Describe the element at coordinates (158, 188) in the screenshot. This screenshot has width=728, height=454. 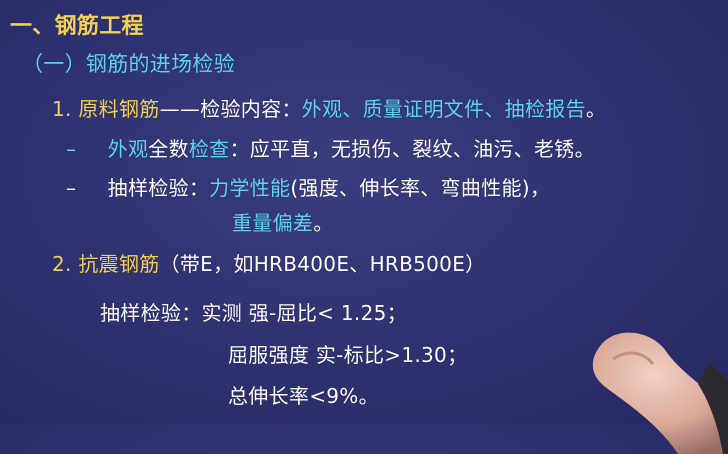
I see `bullet2-label: 抽样检验：` at that location.